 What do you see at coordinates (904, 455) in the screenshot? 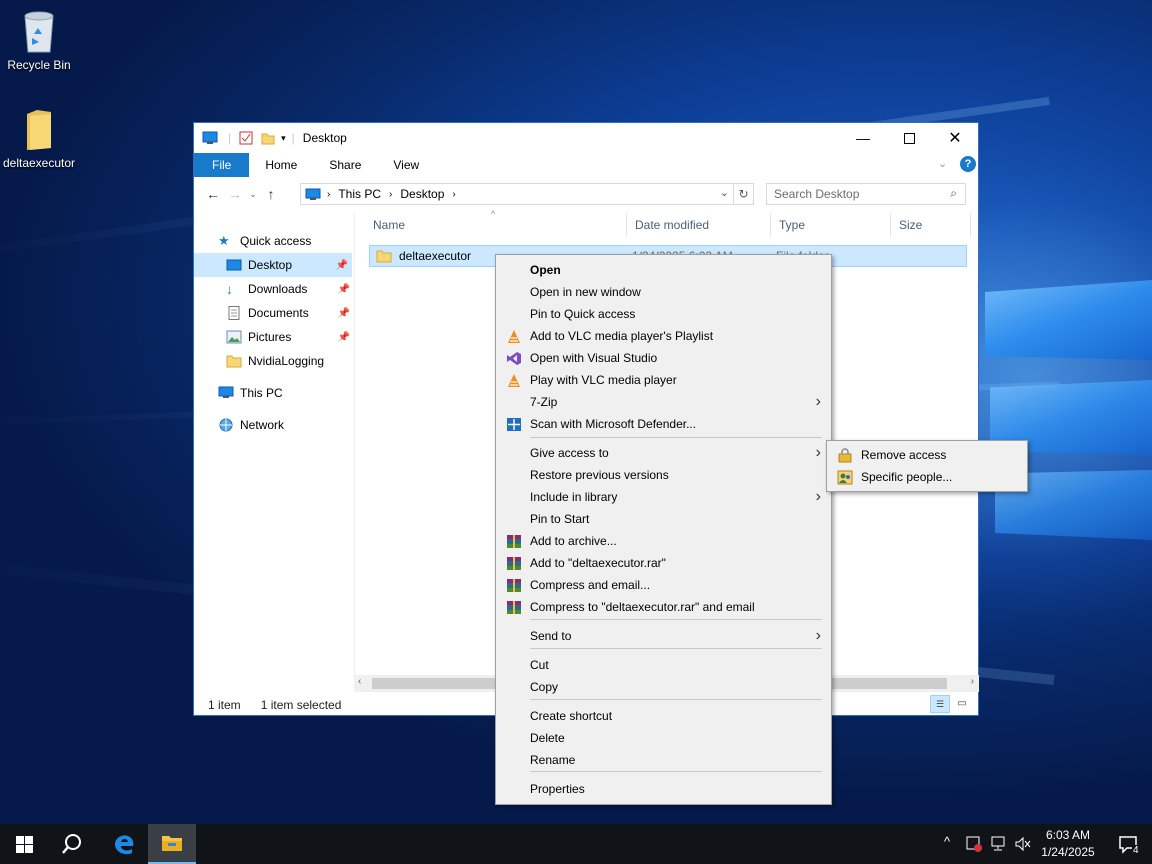
I see `menu-item-label: Remove access` at bounding box center [904, 455].